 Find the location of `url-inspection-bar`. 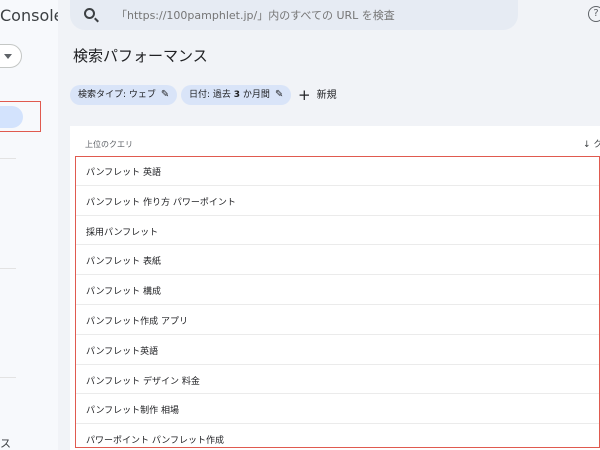

url-inspection-bar is located at coordinates (294, 15).